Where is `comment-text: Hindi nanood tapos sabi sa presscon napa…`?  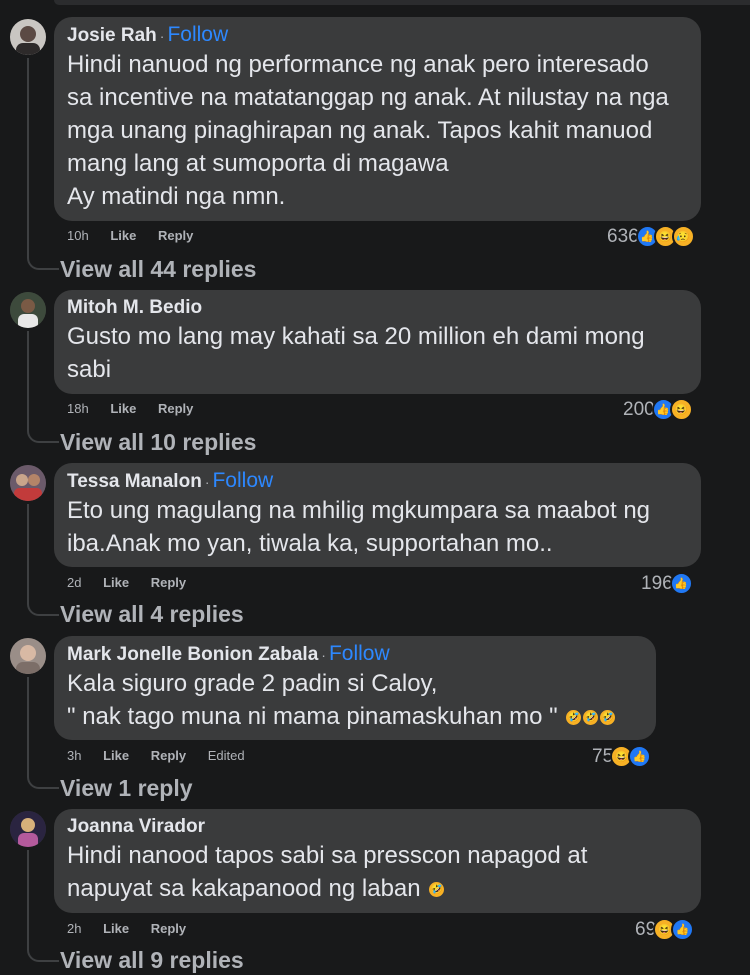 comment-text: Hindi nanood tapos sabi sa presscon napa… is located at coordinates (327, 872).